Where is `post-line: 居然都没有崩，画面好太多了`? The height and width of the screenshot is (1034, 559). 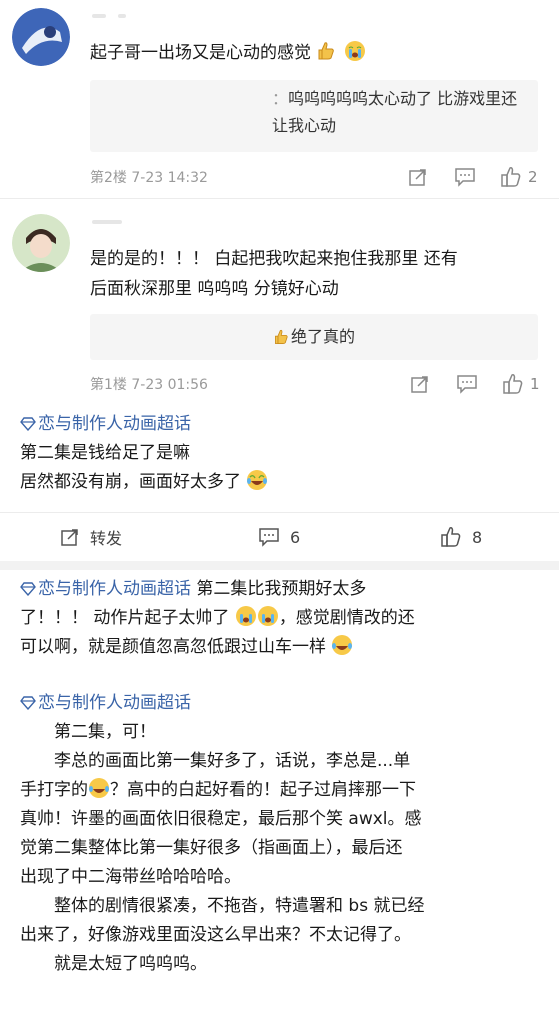 post-line: 居然都没有崩，画面好太多了 is located at coordinates (279, 482).